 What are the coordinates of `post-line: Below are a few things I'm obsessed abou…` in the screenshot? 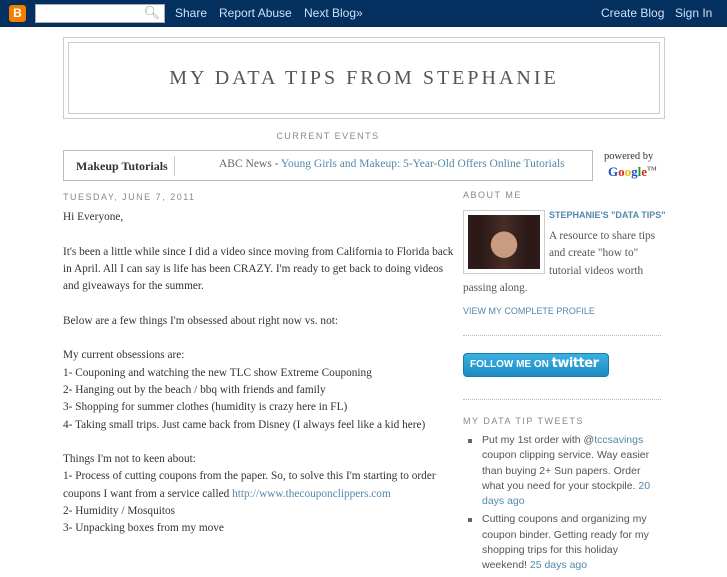 It's located at (200, 320).